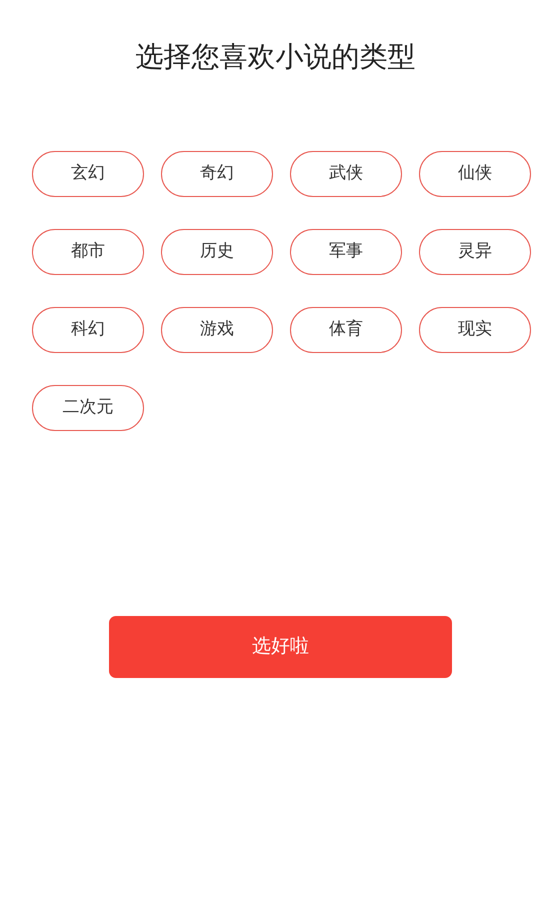 This screenshot has height=914, width=551. I want to click on genre-tag: 游戏, so click(217, 329).